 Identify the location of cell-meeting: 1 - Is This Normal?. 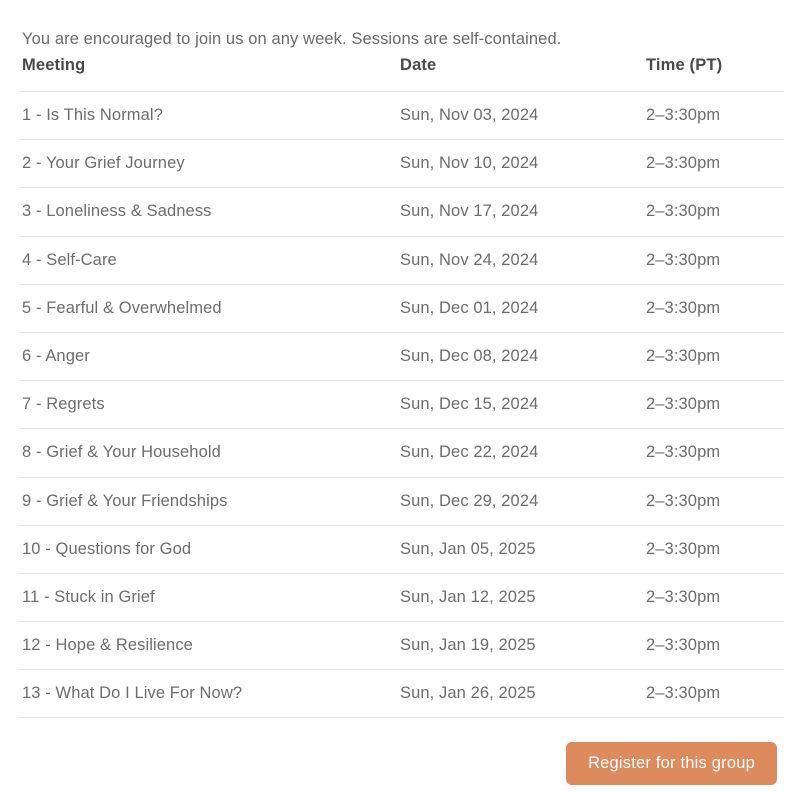
(207, 116).